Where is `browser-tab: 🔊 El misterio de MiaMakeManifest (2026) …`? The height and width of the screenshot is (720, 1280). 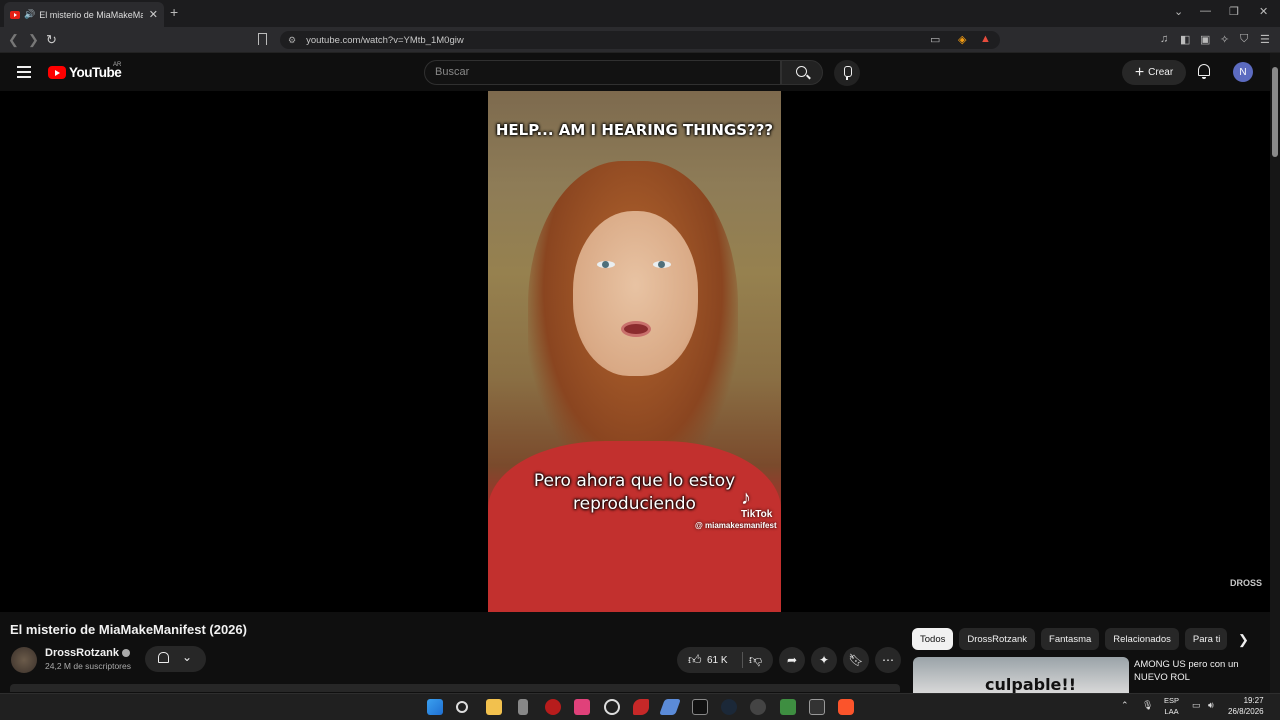 browser-tab: 🔊 El misterio de MiaMakeManifest (2026) … is located at coordinates (84, 14).